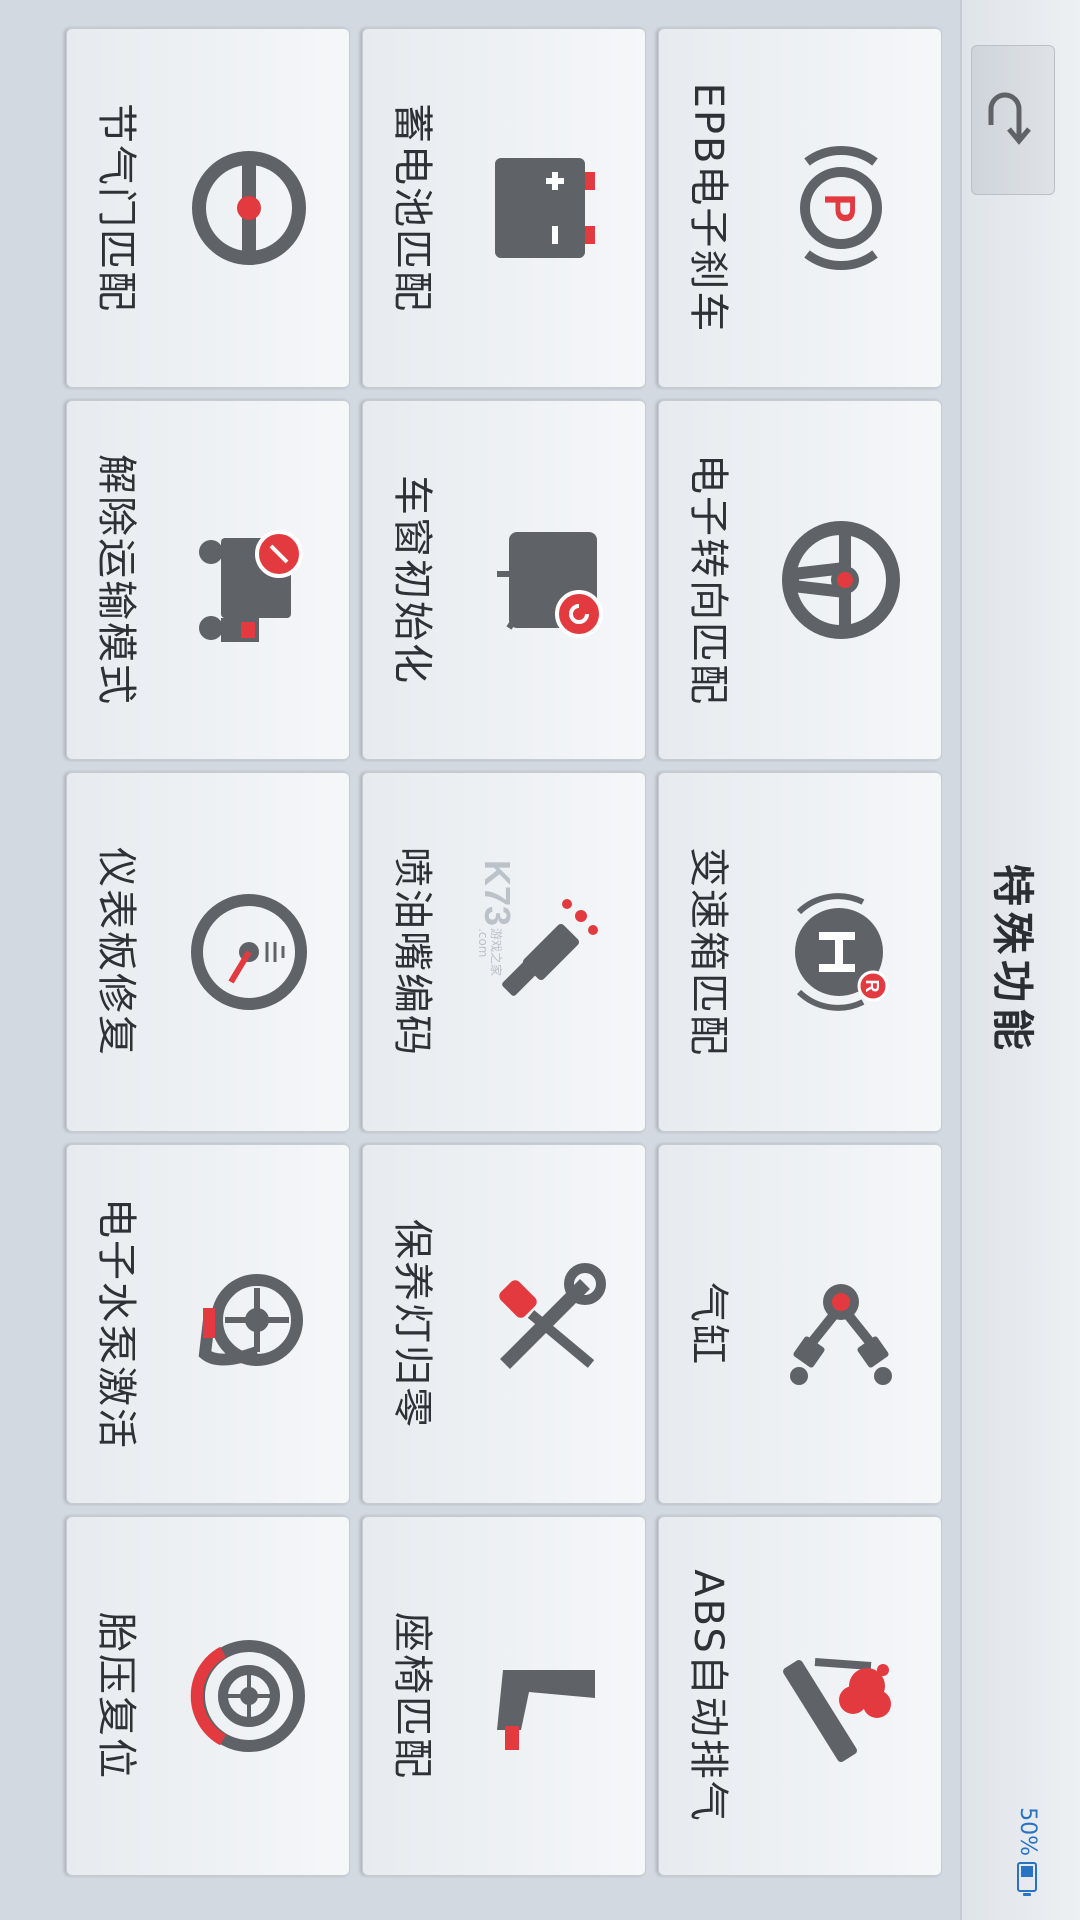 This screenshot has width=1080, height=1920. I want to click on battery-level-fill, so click(1027, 1871).